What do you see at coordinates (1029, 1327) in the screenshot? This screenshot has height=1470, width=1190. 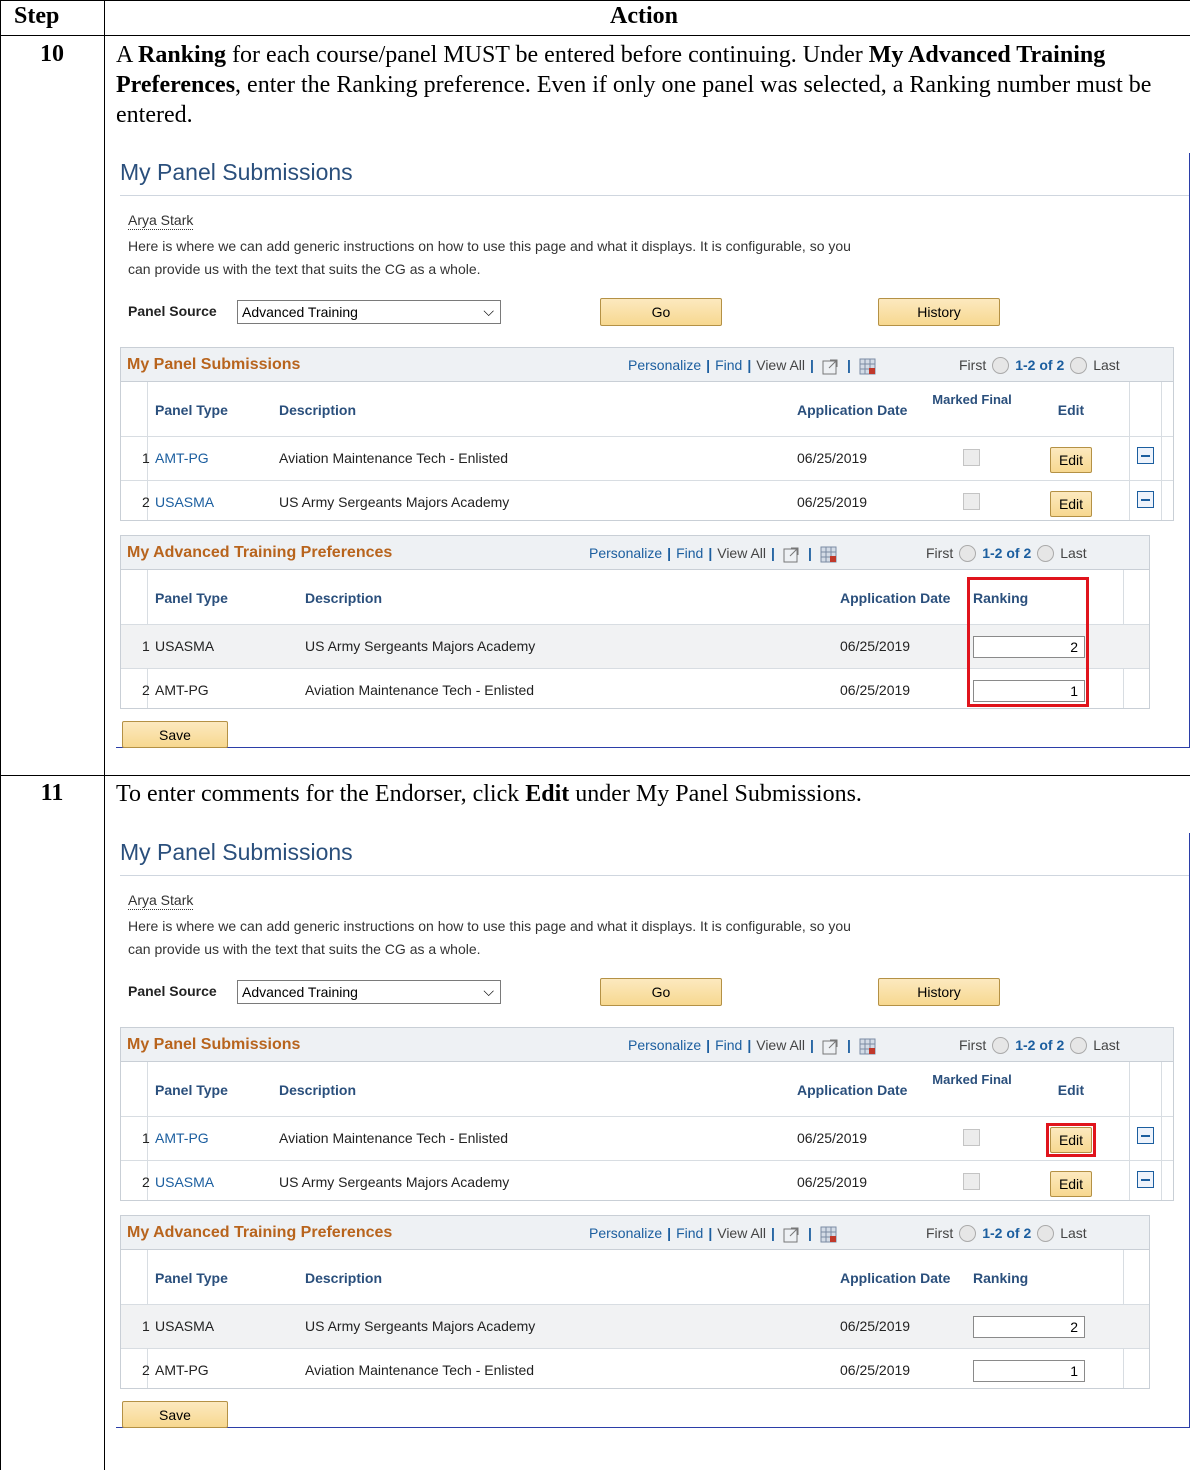 I see `ranking-input: 2` at bounding box center [1029, 1327].